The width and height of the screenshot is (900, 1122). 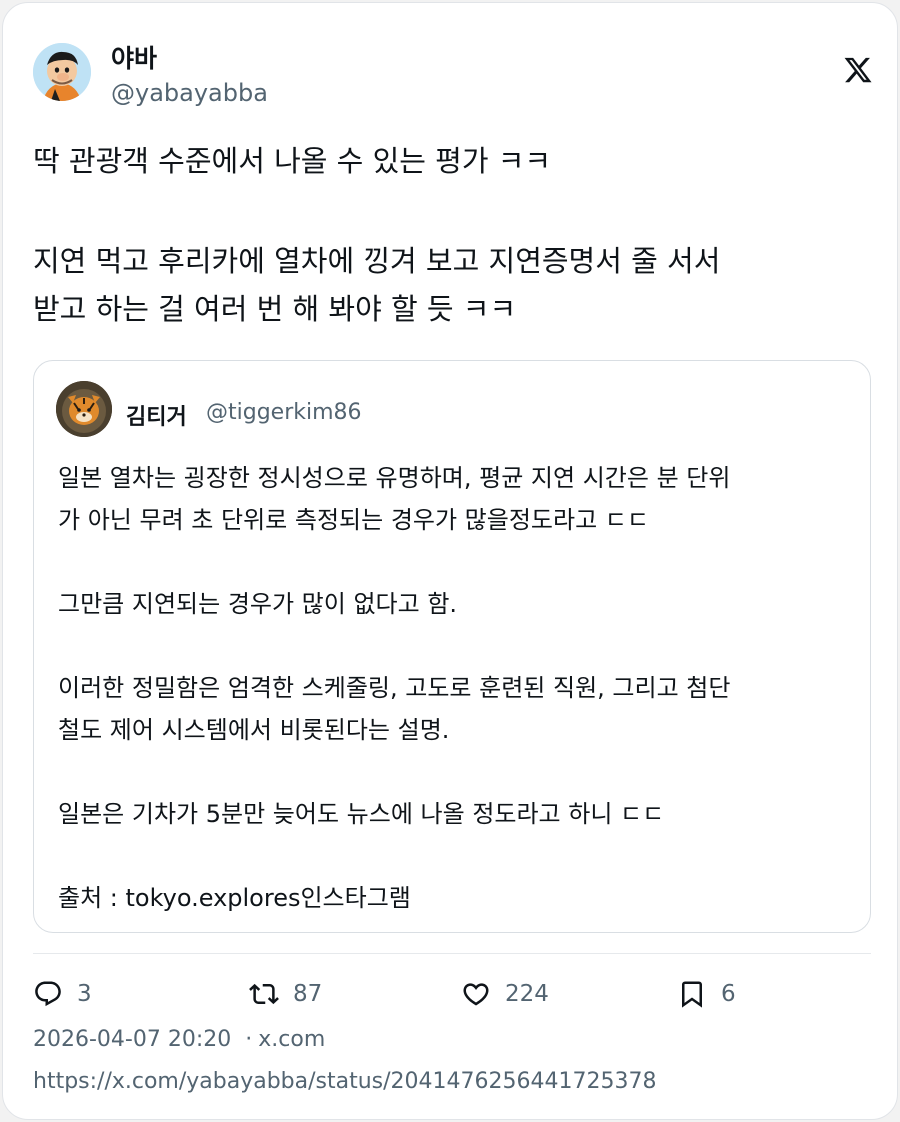 What do you see at coordinates (132, 1039) in the screenshot?
I see `timestamp: 2026-04-07 20:20` at bounding box center [132, 1039].